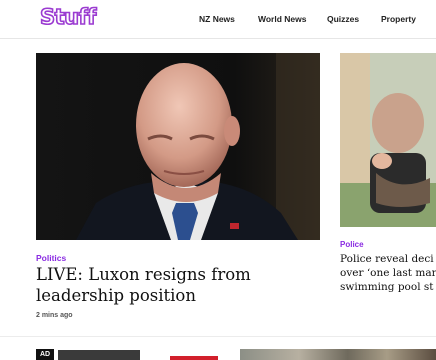  I want to click on nav-property: Property, so click(398, 19).